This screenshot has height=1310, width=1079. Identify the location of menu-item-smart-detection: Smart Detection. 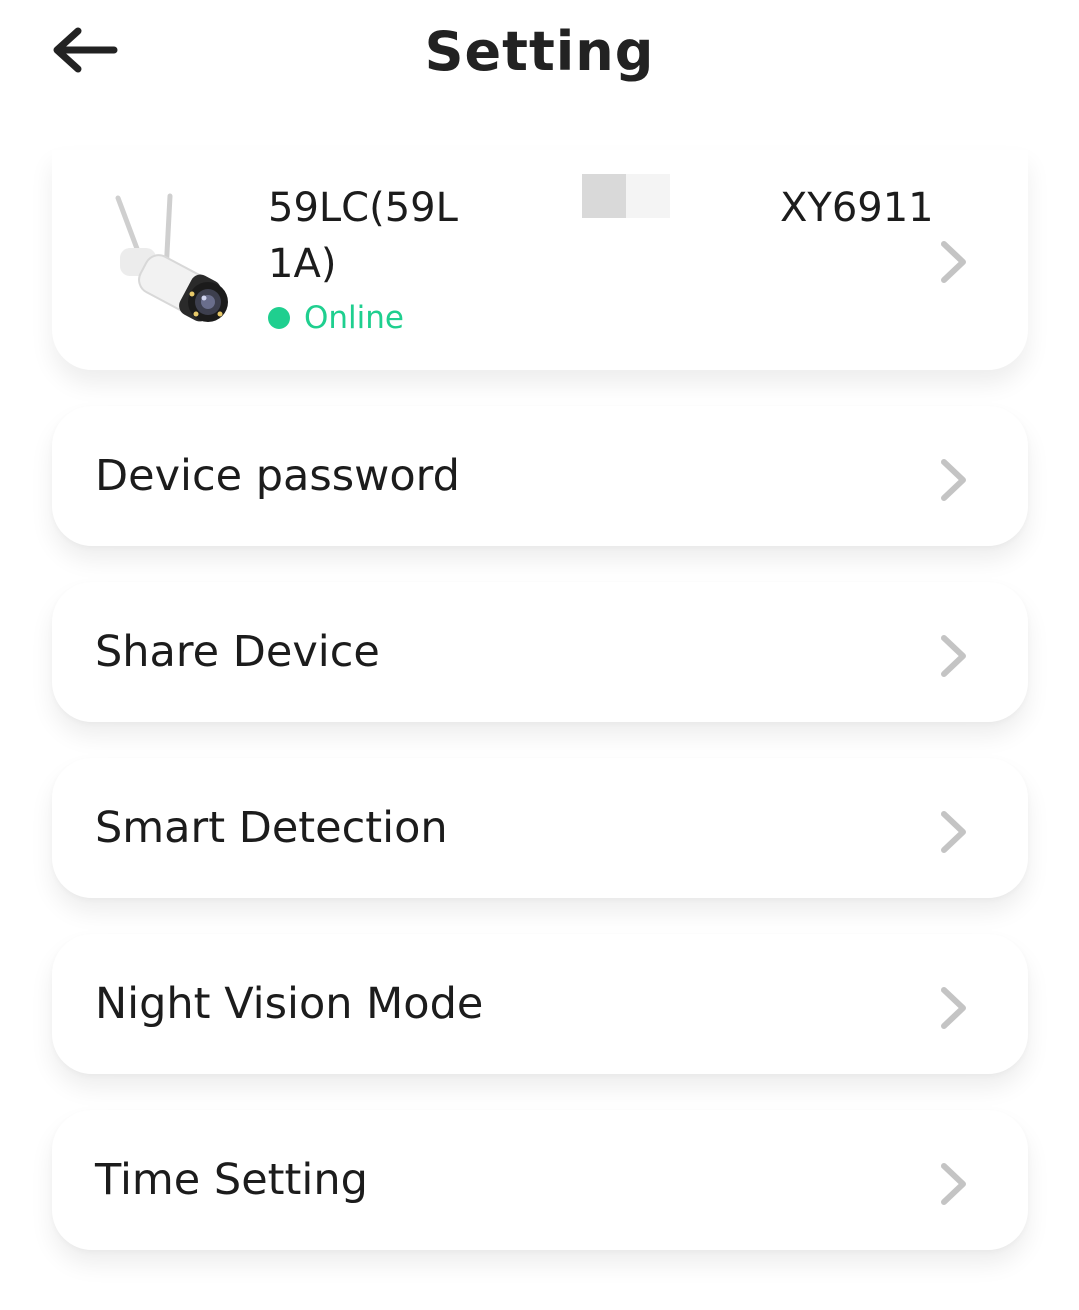
(540, 828).